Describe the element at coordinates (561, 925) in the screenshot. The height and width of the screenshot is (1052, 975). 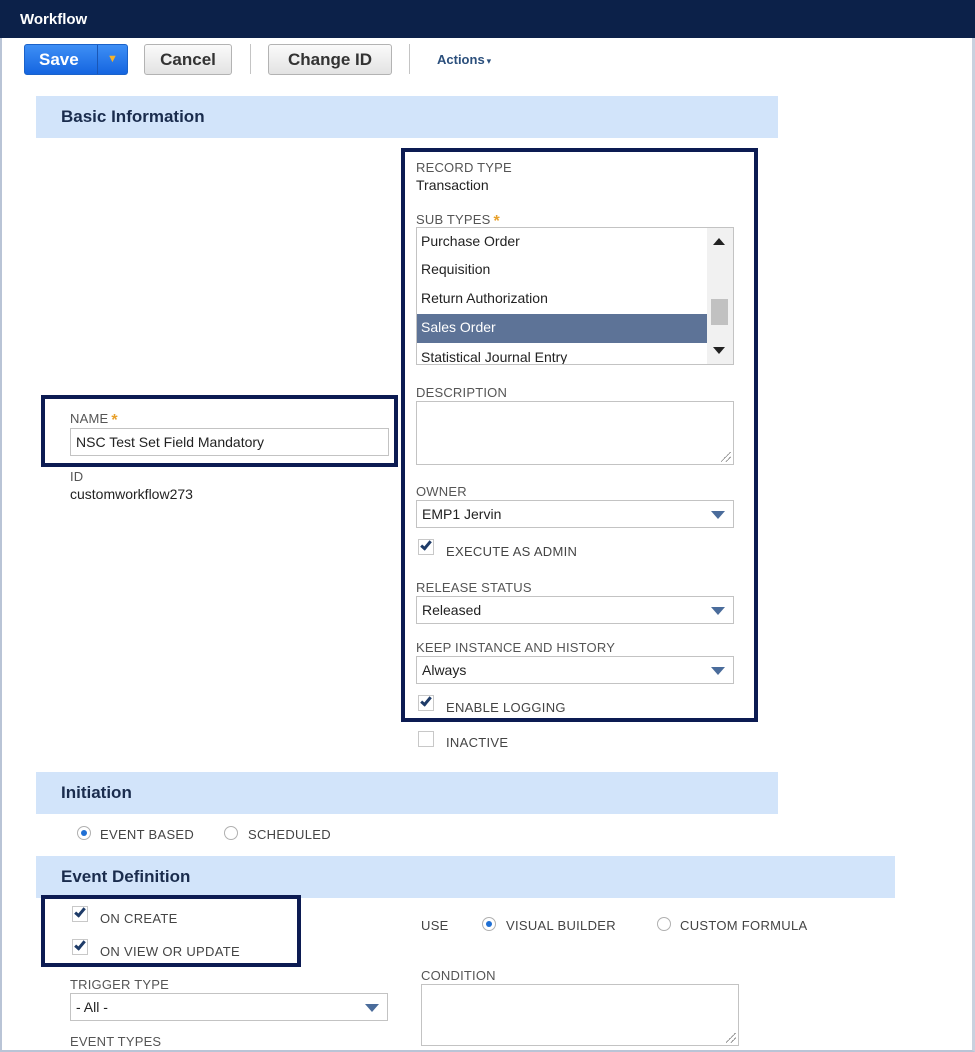
I see `visual-builder-label: VISUAL BUILDER` at that location.